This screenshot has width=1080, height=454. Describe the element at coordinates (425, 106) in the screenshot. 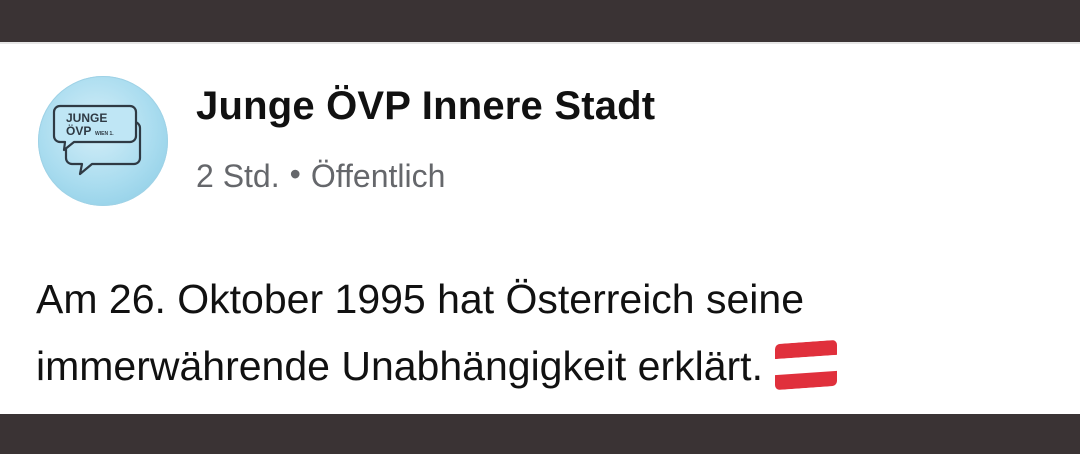

I see `page-name: Junge ÖVP Innere Stadt` at that location.